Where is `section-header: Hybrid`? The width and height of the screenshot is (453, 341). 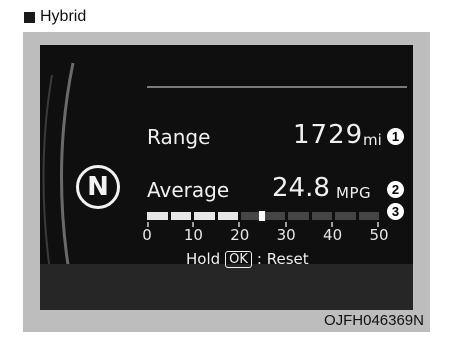
section-header: Hybrid is located at coordinates (55, 17).